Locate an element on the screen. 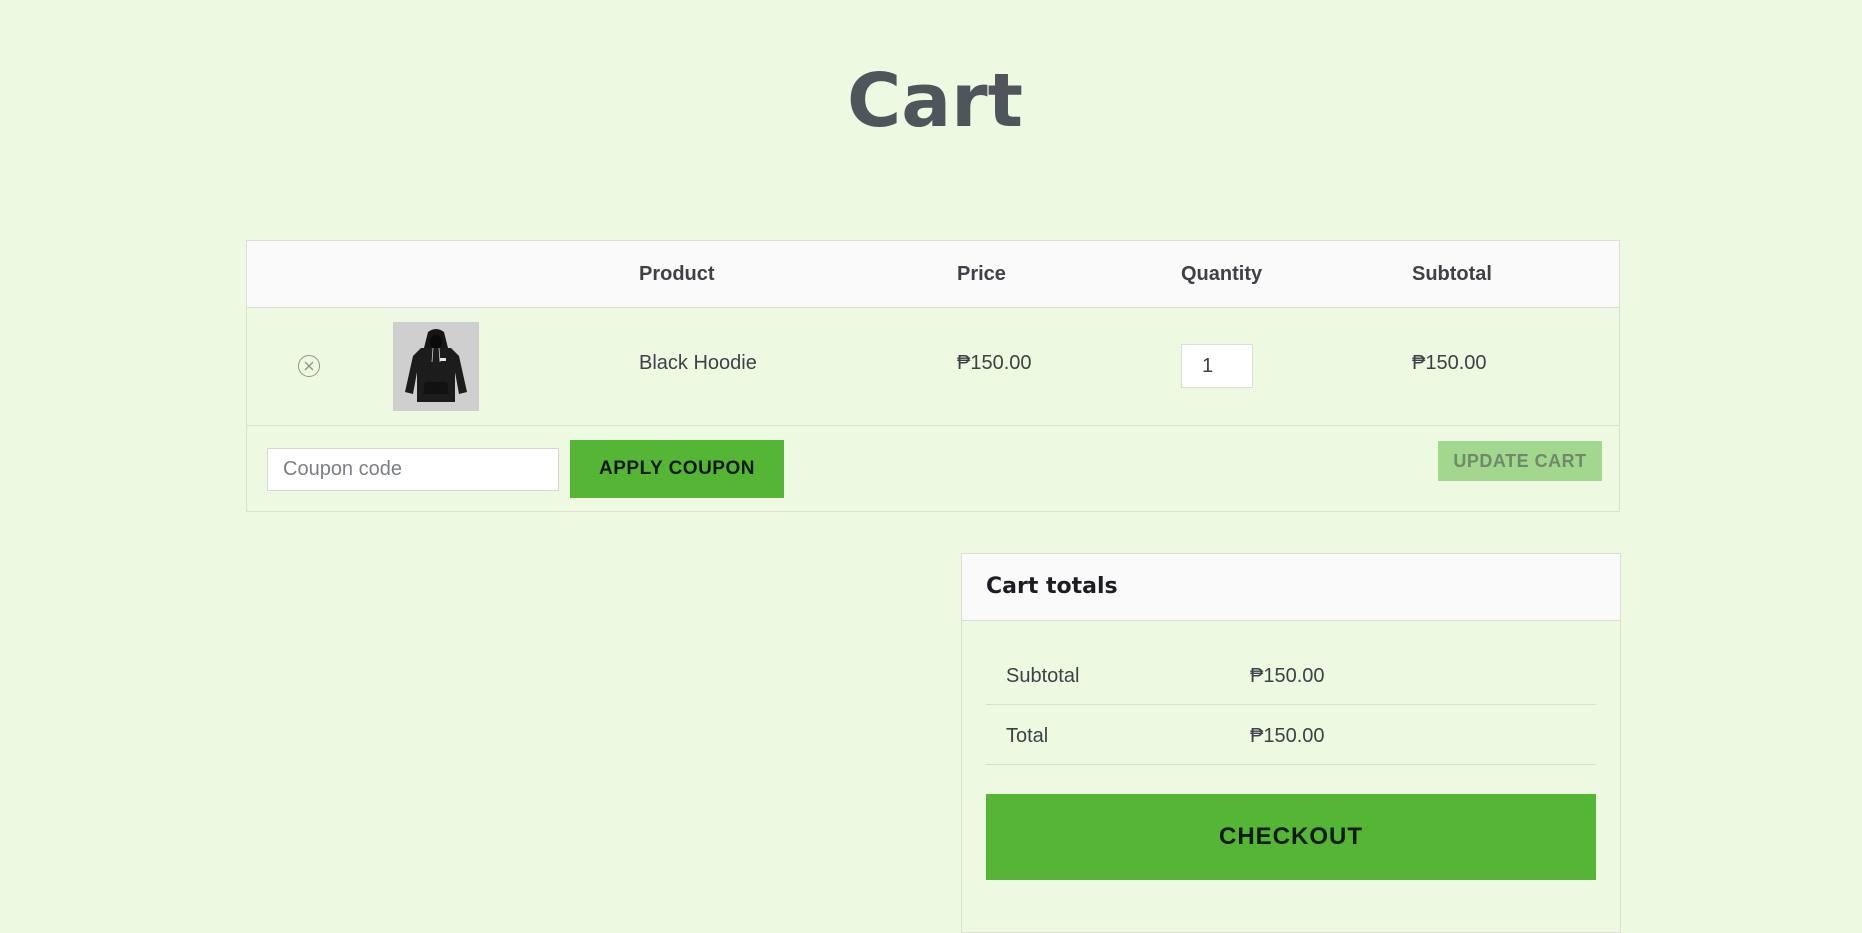 The height and width of the screenshot is (933, 1862). checkout-button: CHECKOUT is located at coordinates (1291, 837).